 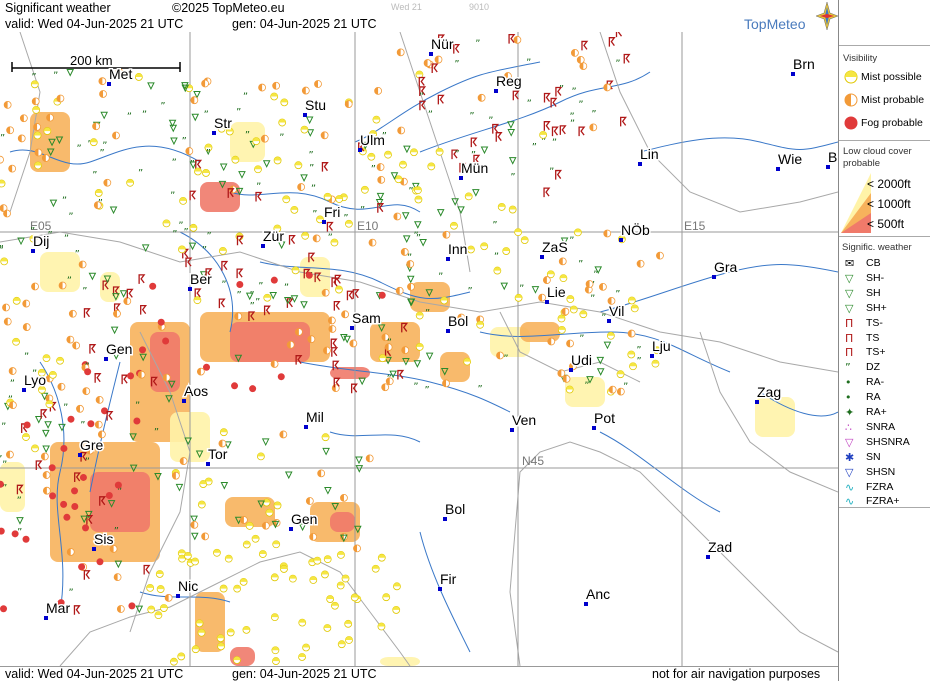 I want to click on low-cloud-area, so click(x=400, y=661).